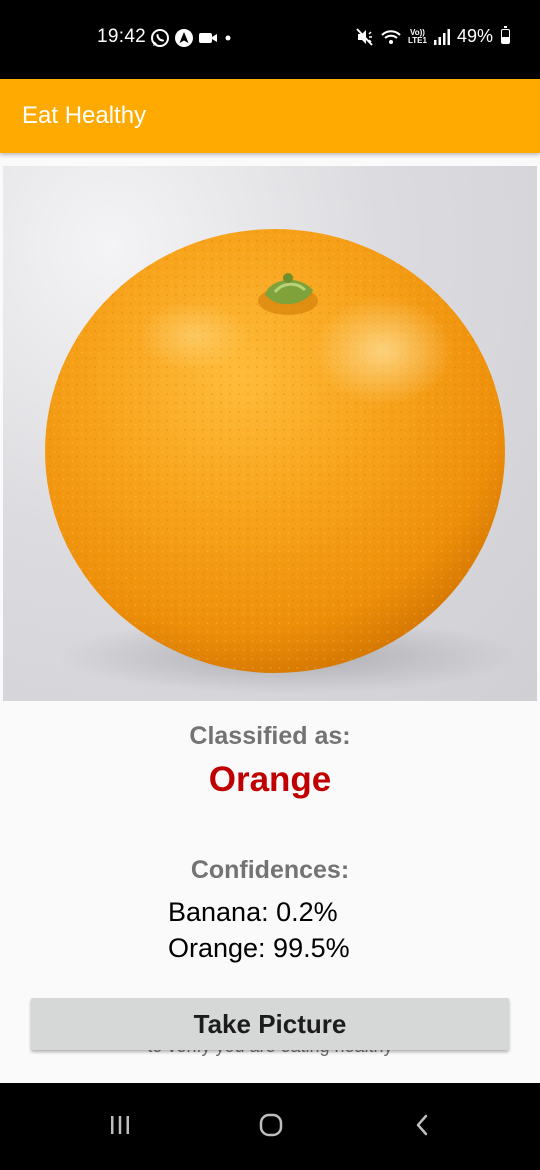 The image size is (540, 1170). What do you see at coordinates (505, 35) in the screenshot?
I see `battery-icon` at bounding box center [505, 35].